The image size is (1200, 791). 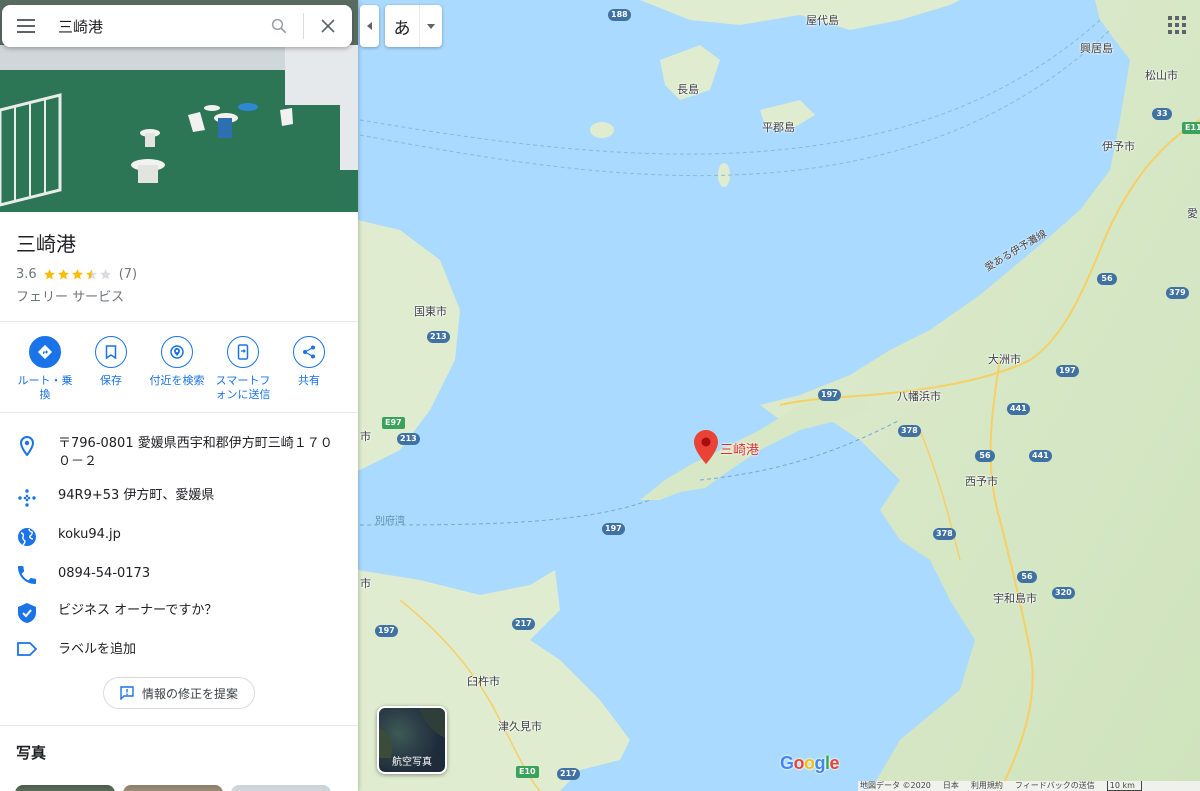 What do you see at coordinates (412, 740) in the screenshot?
I see `satellite-toggle: 航空写真` at bounding box center [412, 740].